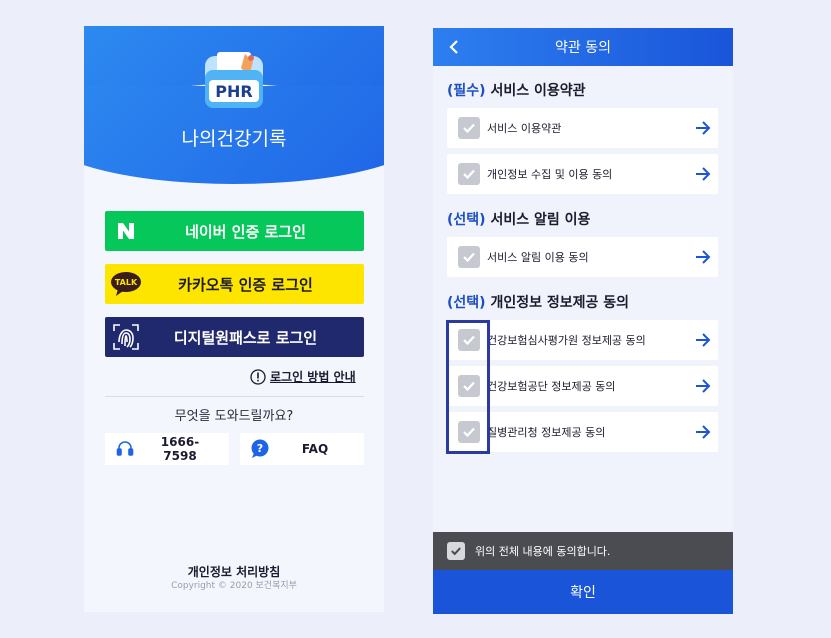 The width and height of the screenshot is (831, 638). I want to click on term-item: 서비스 이용약관, so click(582, 128).